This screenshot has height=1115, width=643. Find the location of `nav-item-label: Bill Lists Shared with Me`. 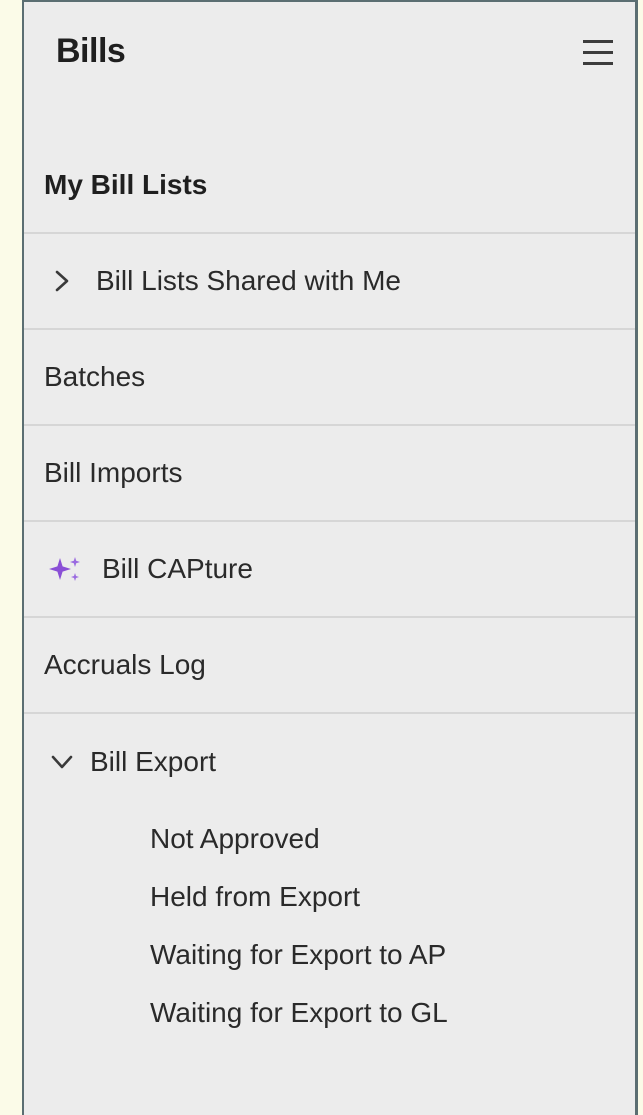

nav-item-label: Bill Lists Shared with Me is located at coordinates (249, 280).